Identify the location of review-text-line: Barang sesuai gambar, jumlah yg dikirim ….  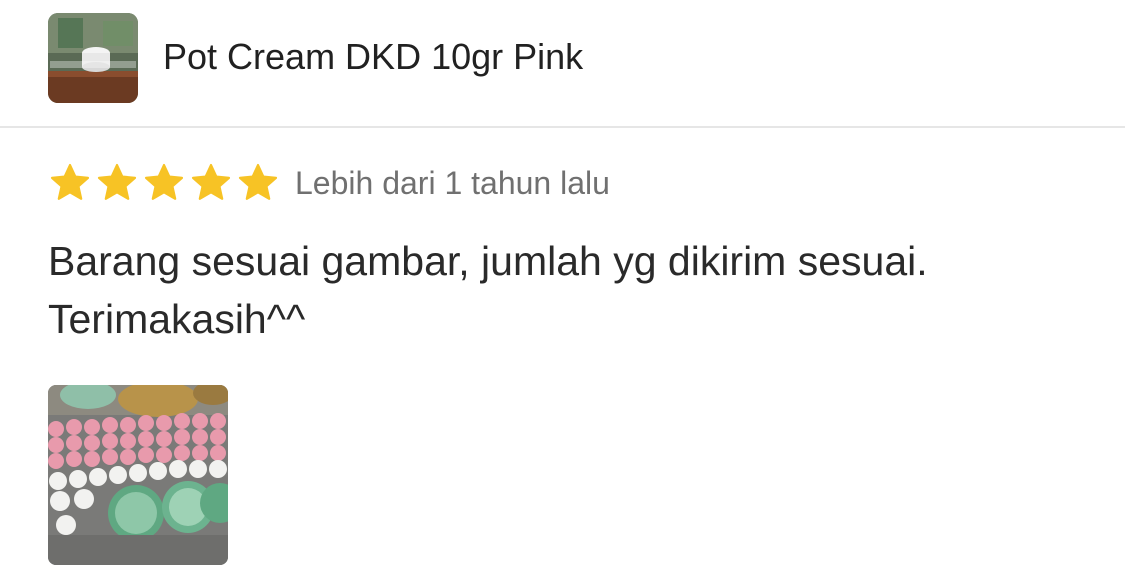
(488, 261).